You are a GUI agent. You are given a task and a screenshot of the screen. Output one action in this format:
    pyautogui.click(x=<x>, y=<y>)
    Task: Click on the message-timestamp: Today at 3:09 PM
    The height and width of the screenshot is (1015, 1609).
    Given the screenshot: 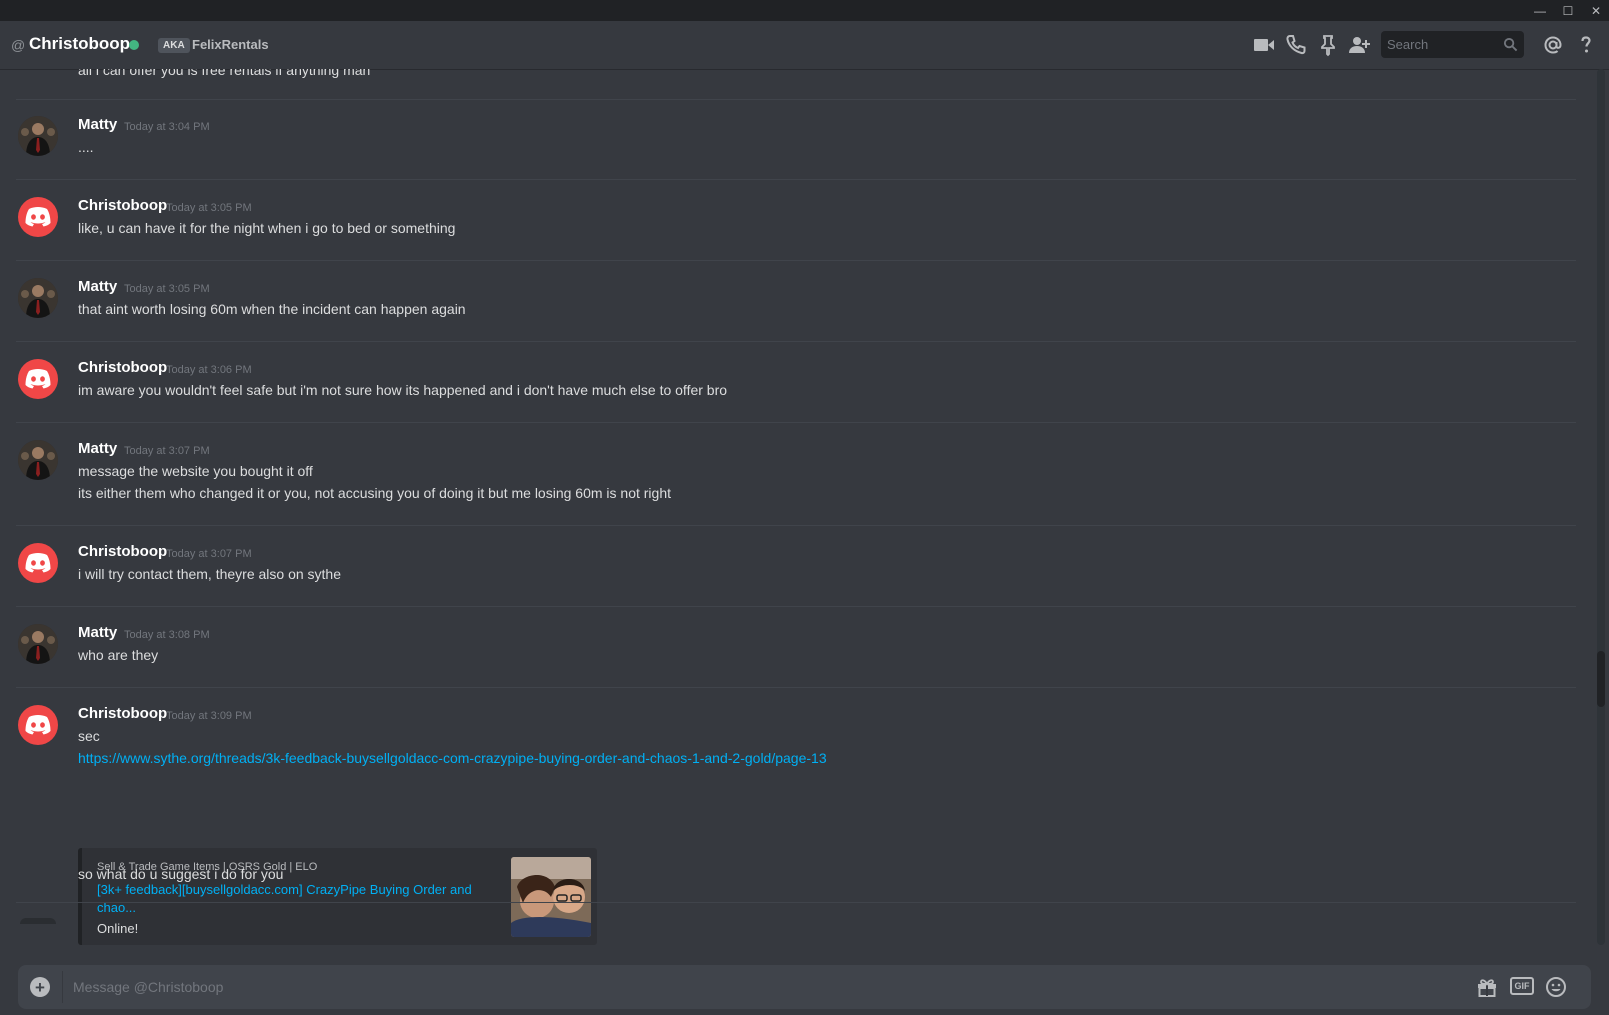 What is the action you would take?
    pyautogui.click(x=209, y=716)
    